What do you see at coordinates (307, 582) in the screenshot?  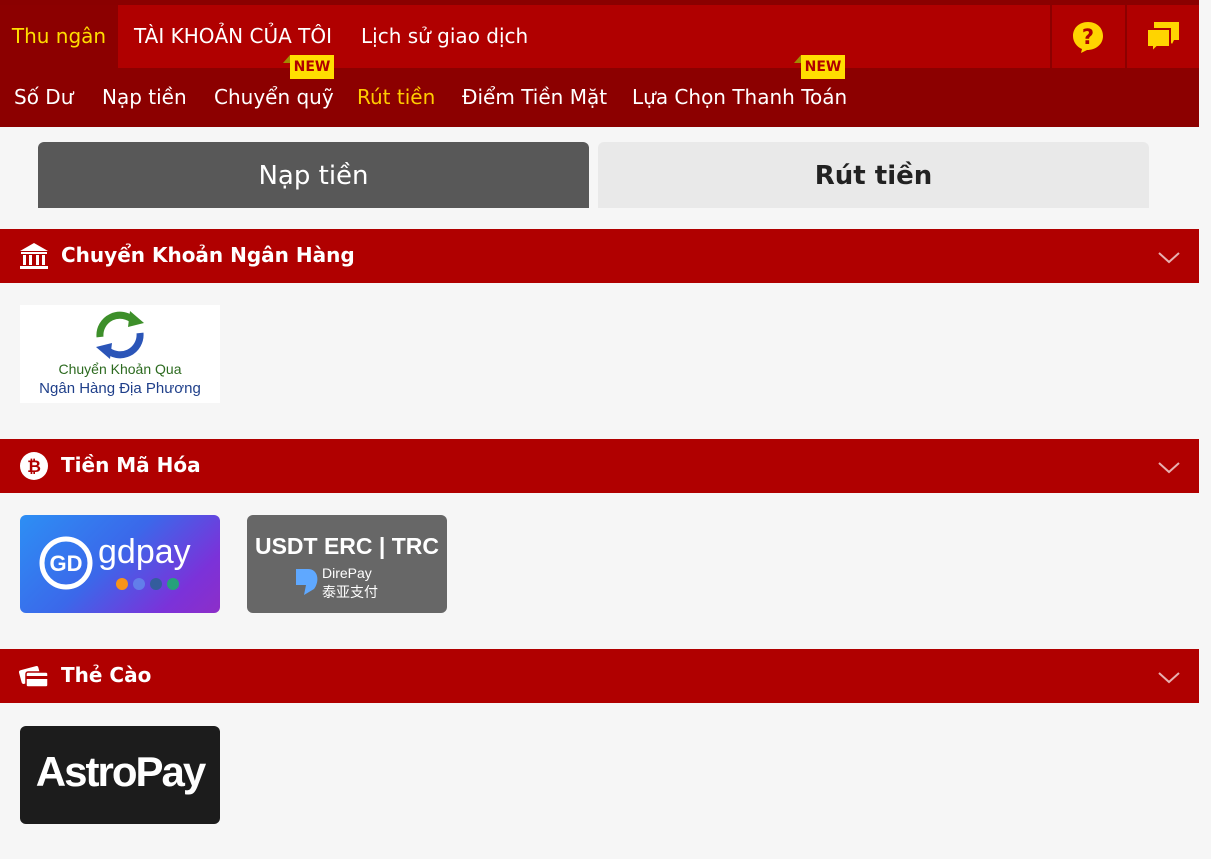 I see `direpay-logo-icon` at bounding box center [307, 582].